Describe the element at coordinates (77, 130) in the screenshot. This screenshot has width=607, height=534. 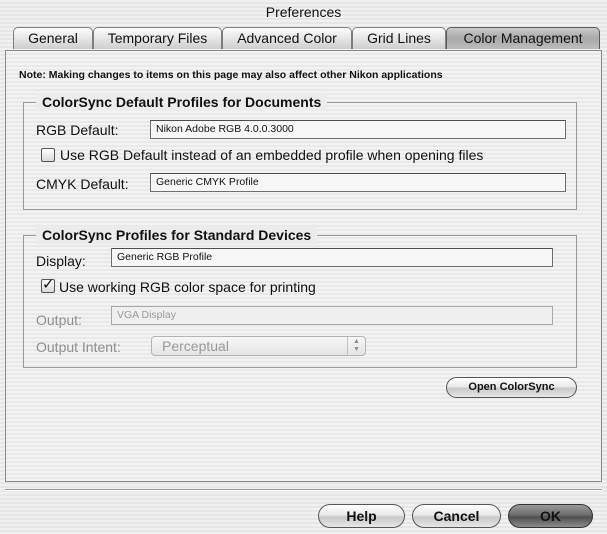
I see `rgb-default-label: RGB Default:` at that location.